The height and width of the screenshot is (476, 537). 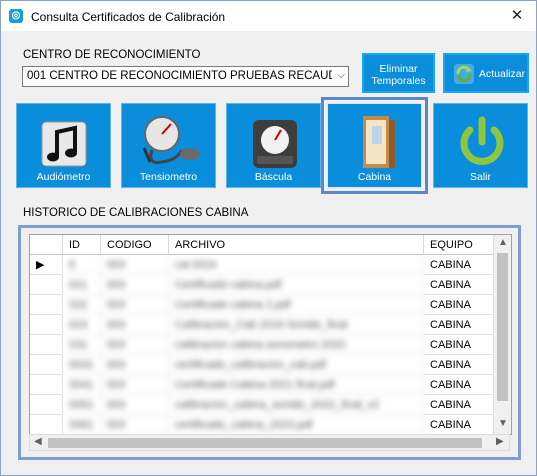 I want to click on eliminar-temporales-label: Eliminar Temporales, so click(x=398, y=75).